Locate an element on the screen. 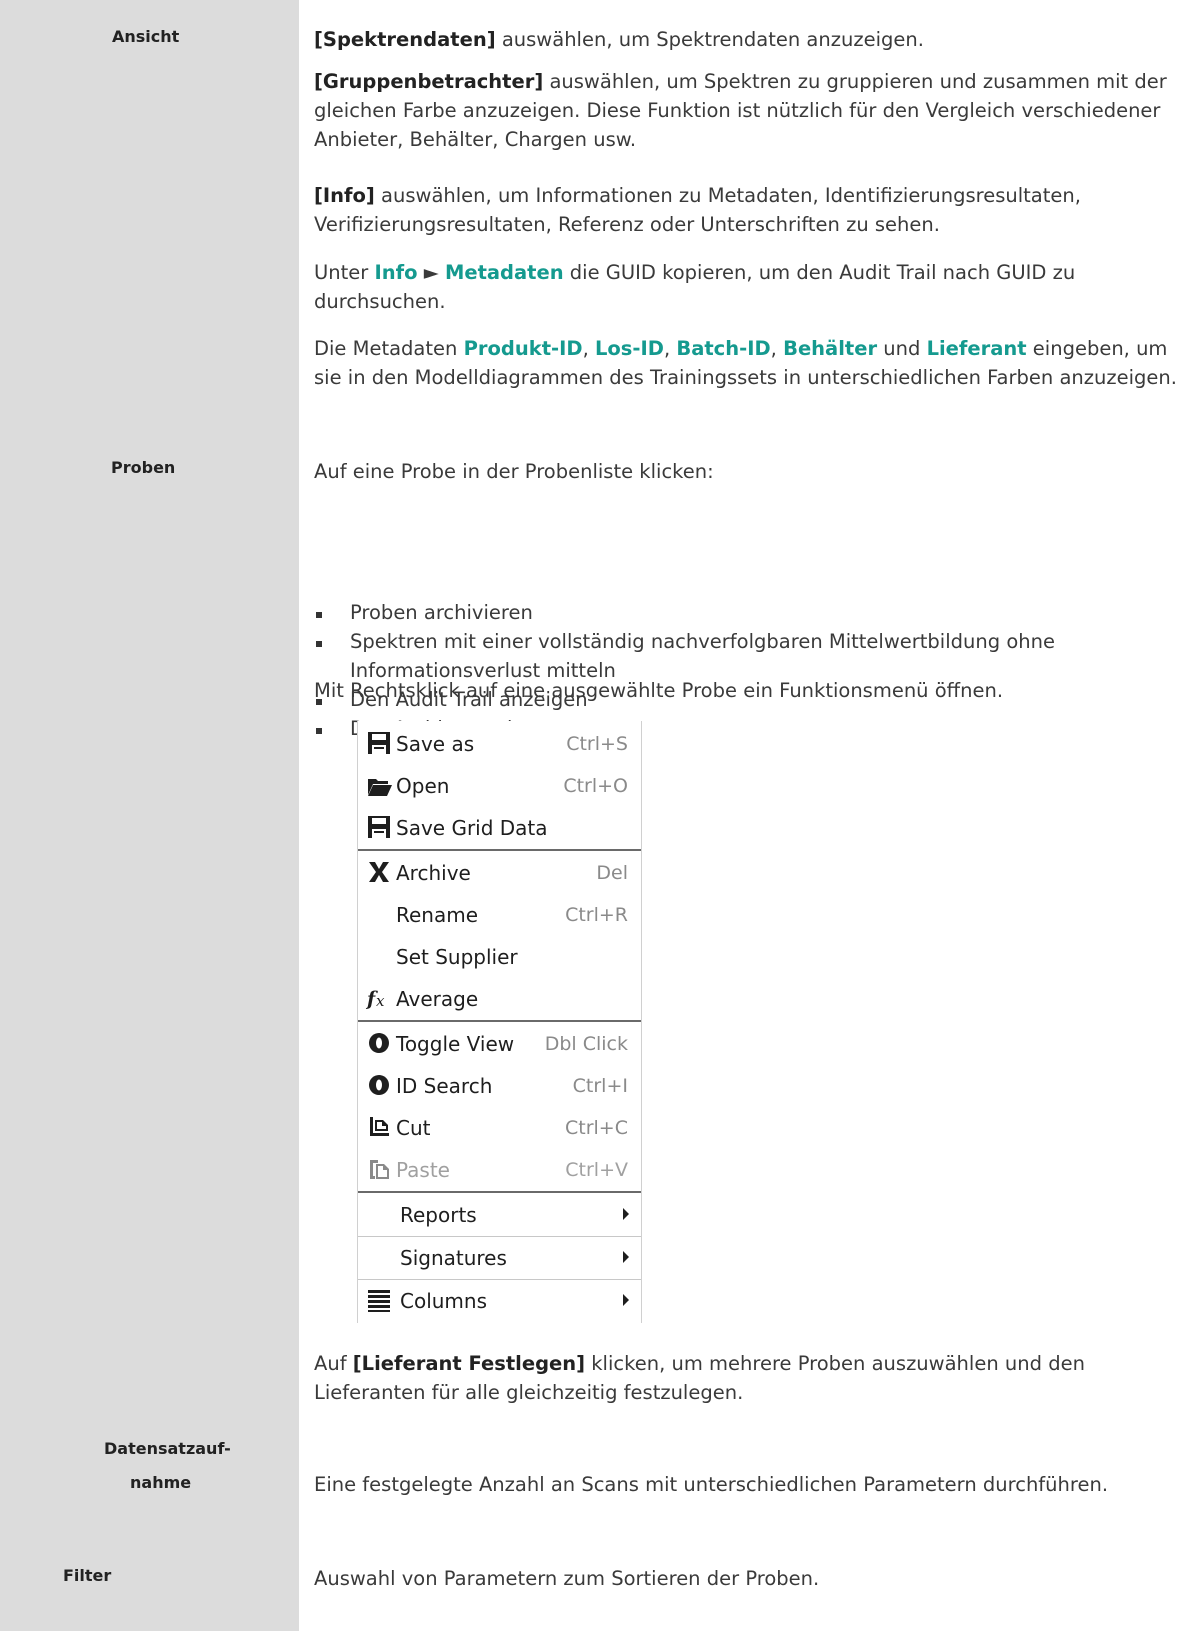  label-text: Archive is located at coordinates (433, 873).